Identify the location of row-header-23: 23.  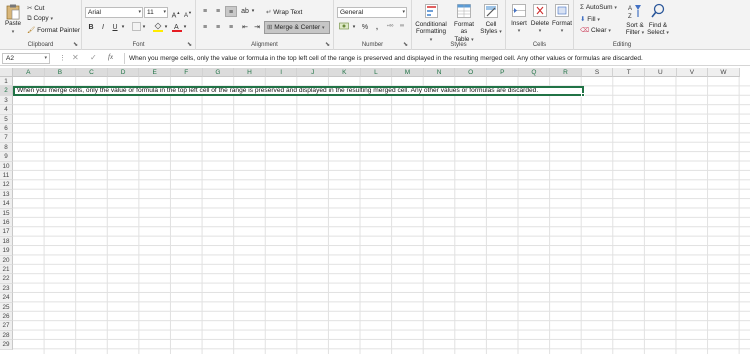
(6, 288).